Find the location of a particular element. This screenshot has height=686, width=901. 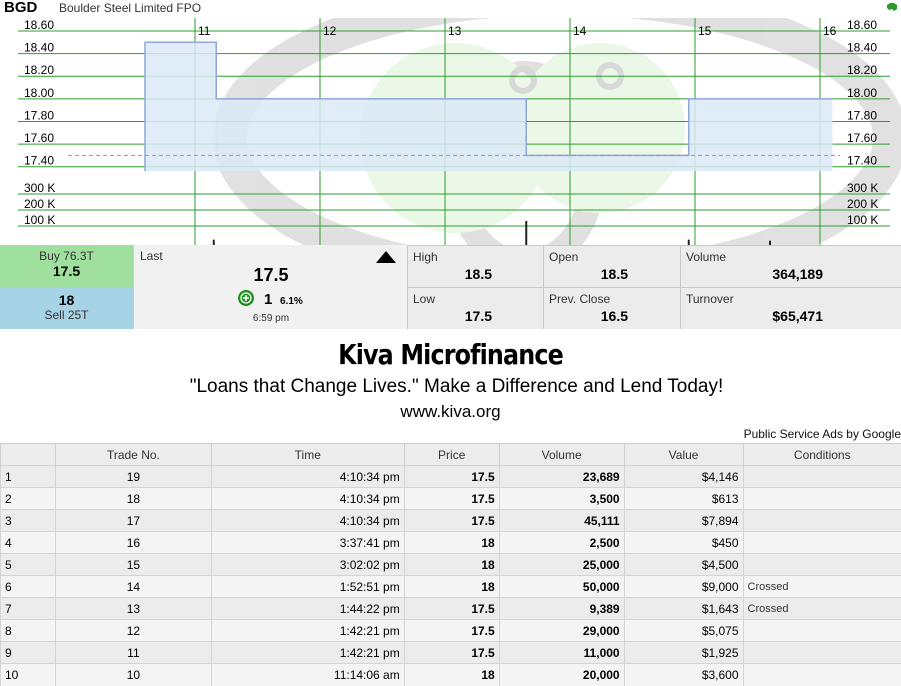

col-index-header is located at coordinates (28, 454).